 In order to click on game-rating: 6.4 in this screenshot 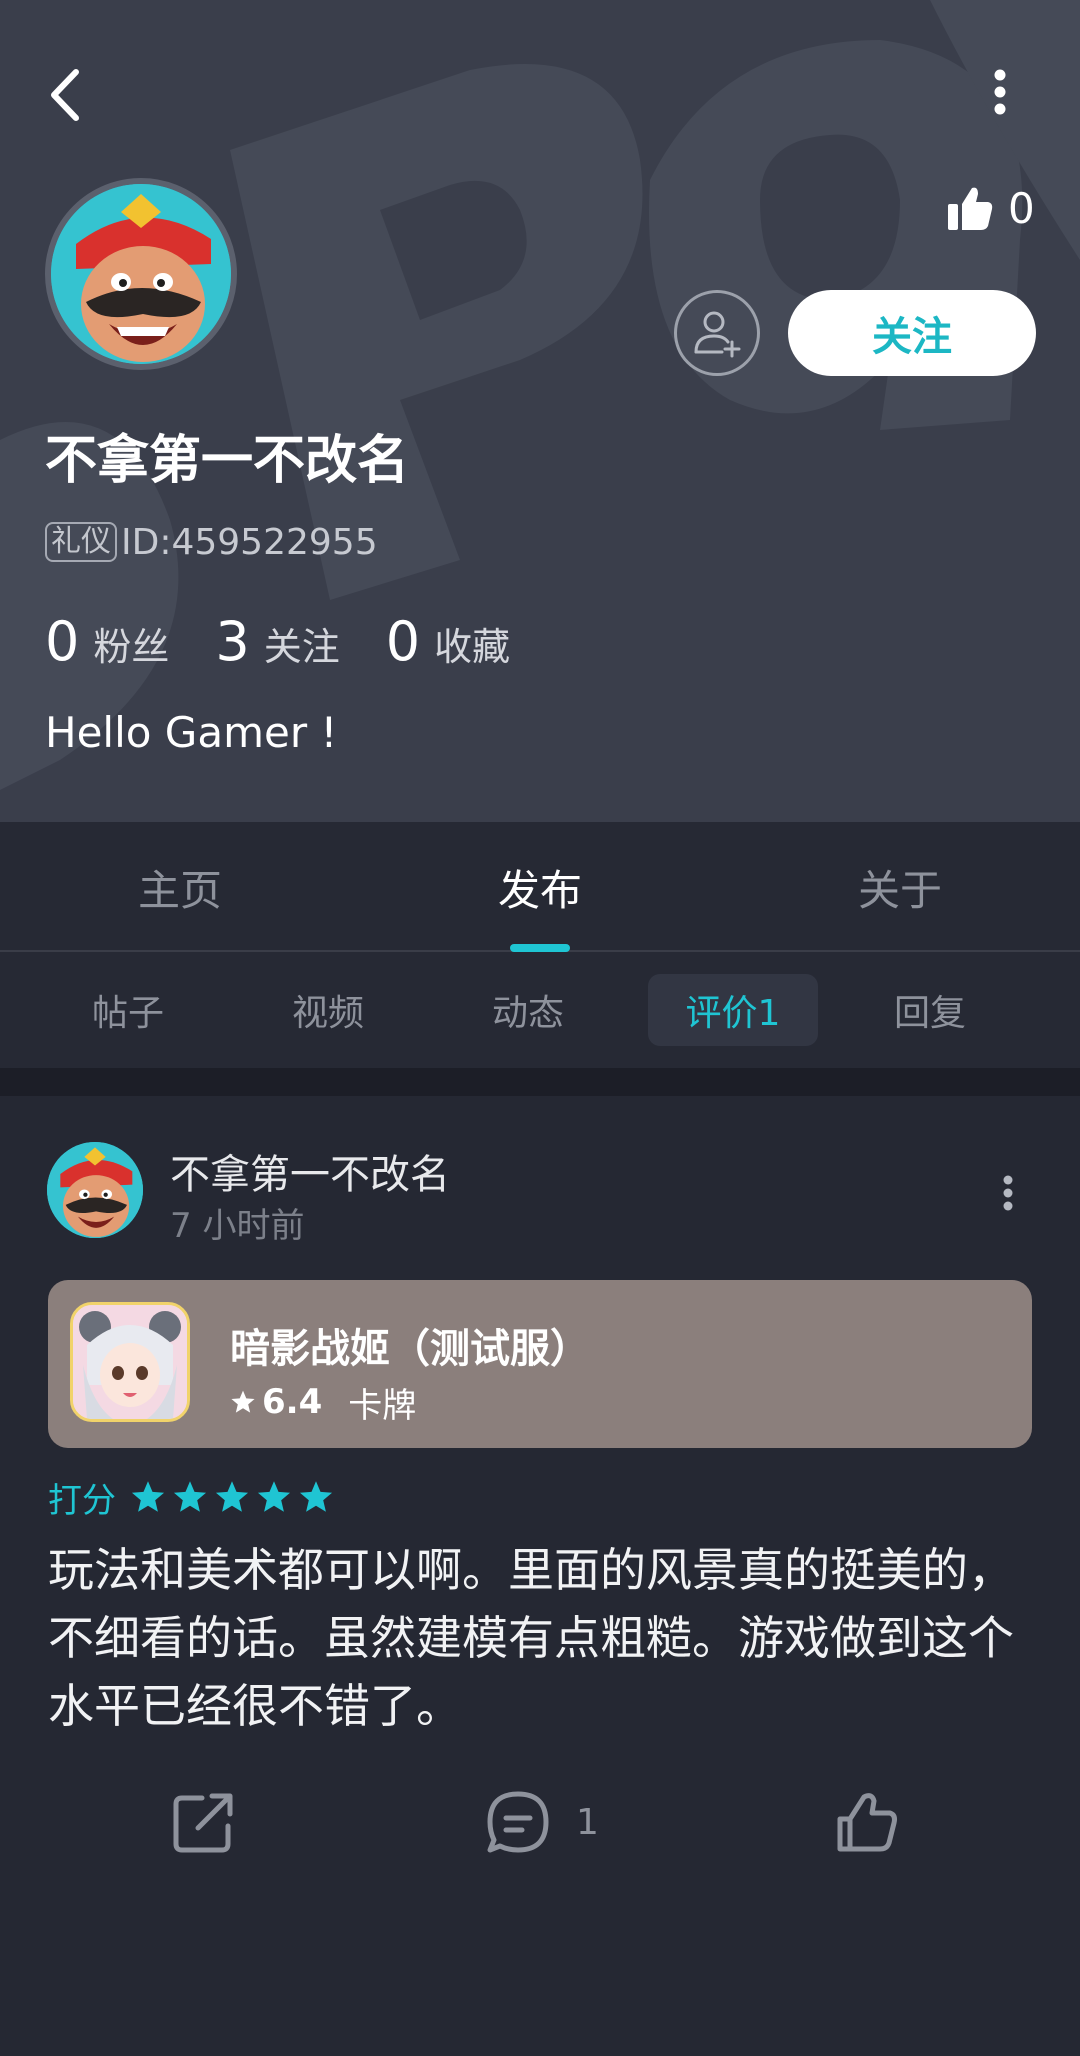, I will do `click(292, 1402)`.